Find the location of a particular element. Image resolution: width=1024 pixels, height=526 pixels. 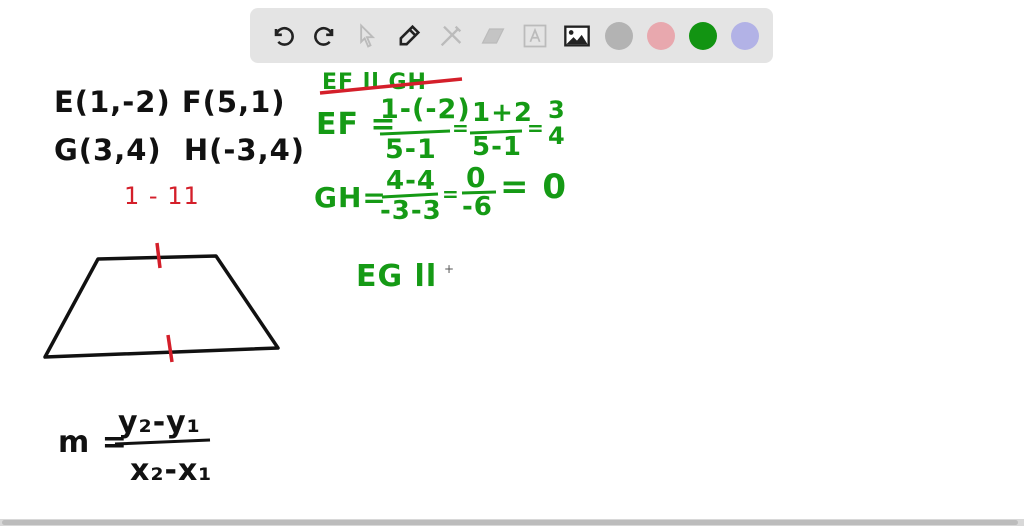

ef-fraction-bar is located at coordinates (415, 132).